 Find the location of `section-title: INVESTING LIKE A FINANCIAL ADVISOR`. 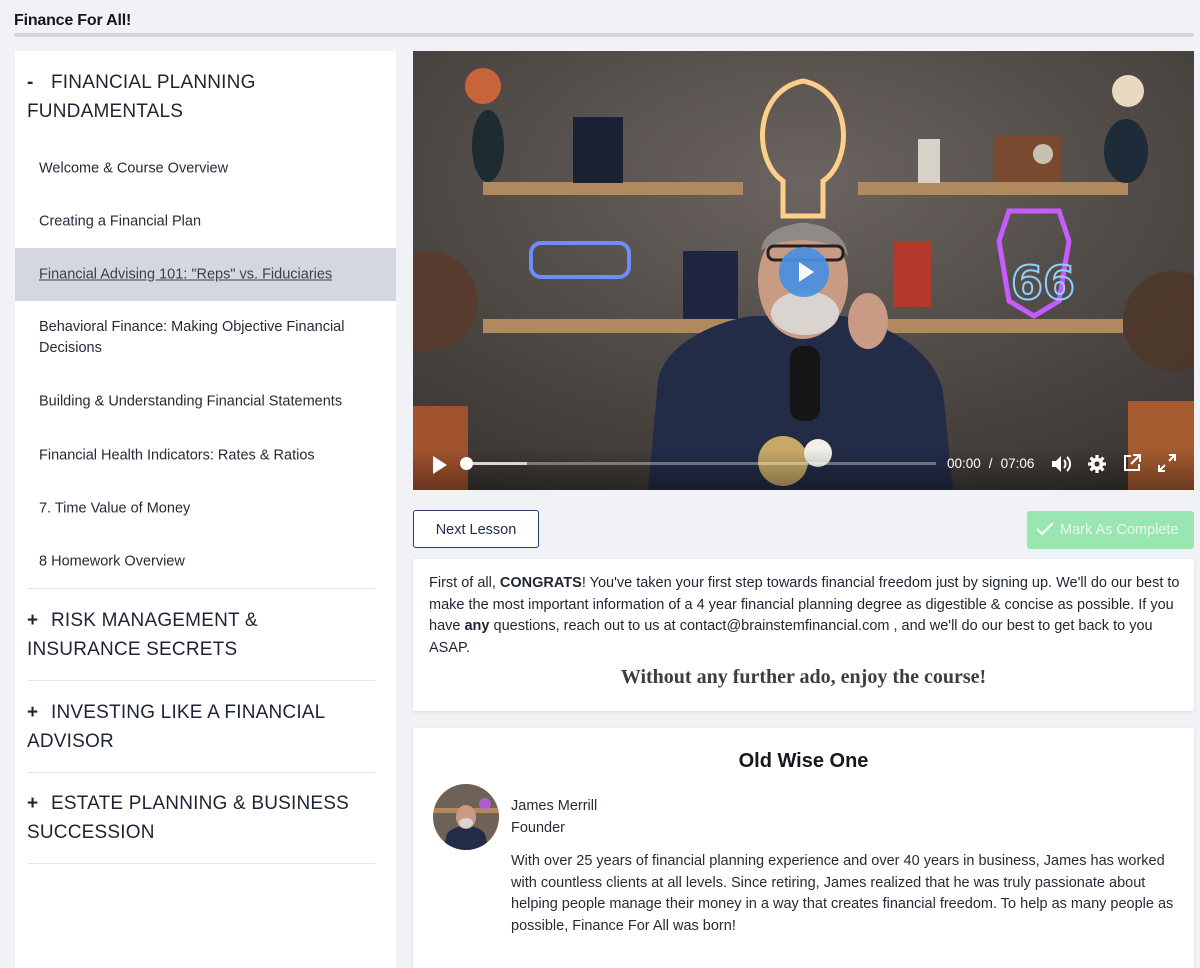

section-title: INVESTING LIKE A FINANCIAL ADVISOR is located at coordinates (176, 727).